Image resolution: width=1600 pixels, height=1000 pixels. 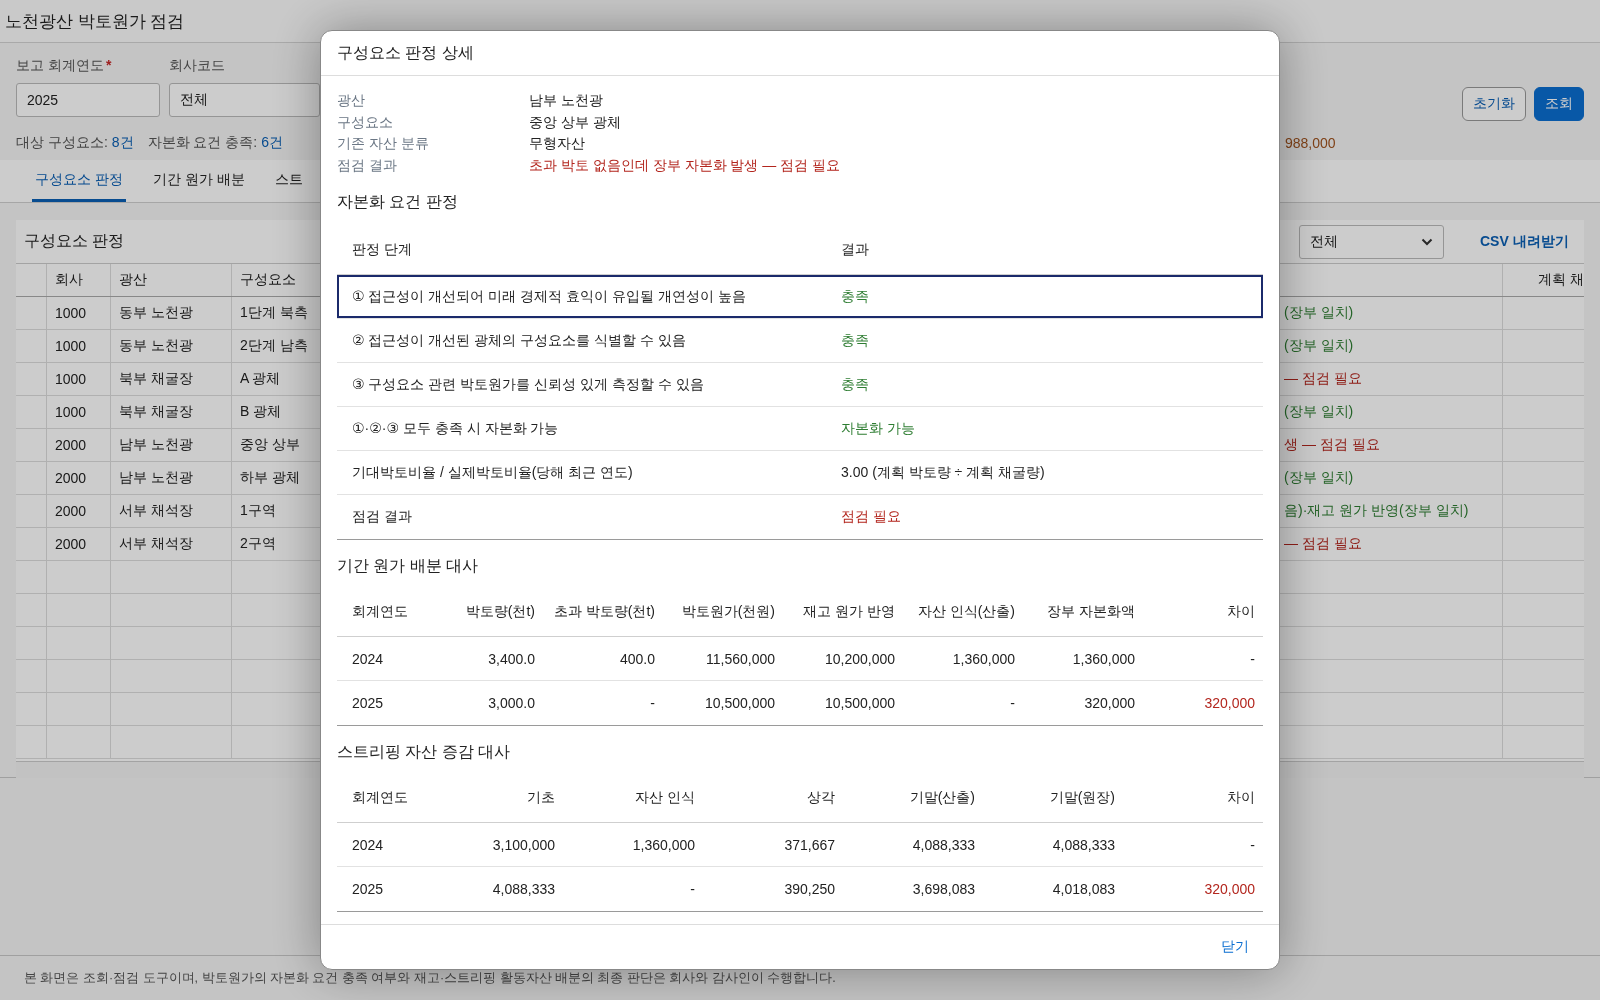 What do you see at coordinates (122, 142) in the screenshot?
I see `stat-value: 8건` at bounding box center [122, 142].